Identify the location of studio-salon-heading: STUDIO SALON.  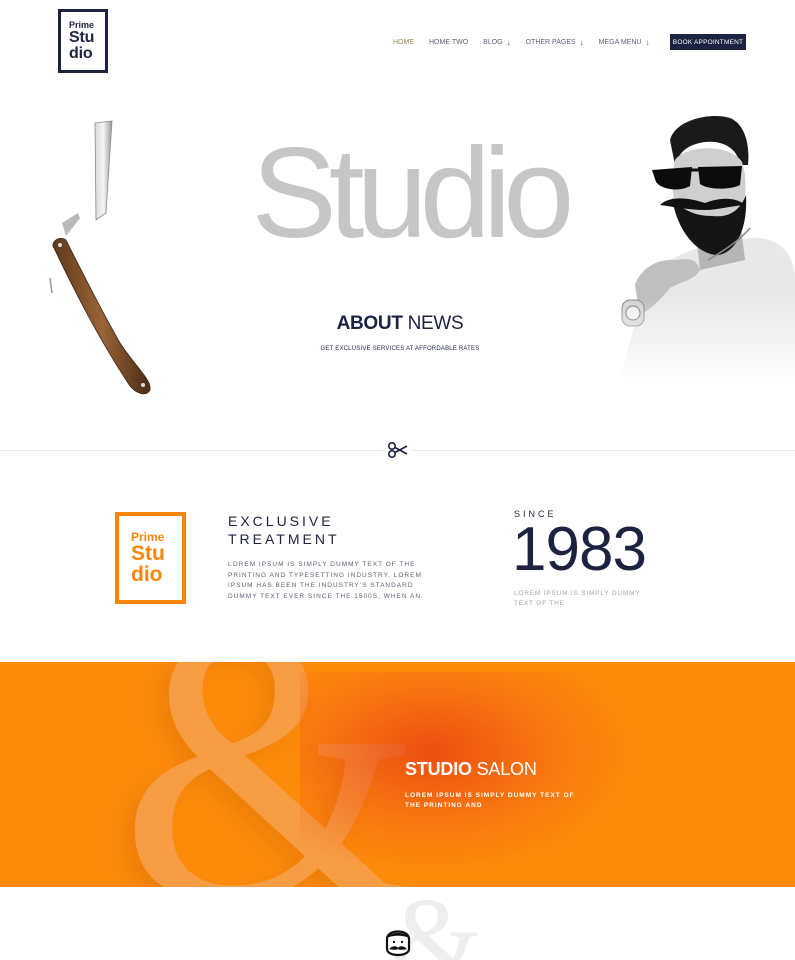
(471, 769).